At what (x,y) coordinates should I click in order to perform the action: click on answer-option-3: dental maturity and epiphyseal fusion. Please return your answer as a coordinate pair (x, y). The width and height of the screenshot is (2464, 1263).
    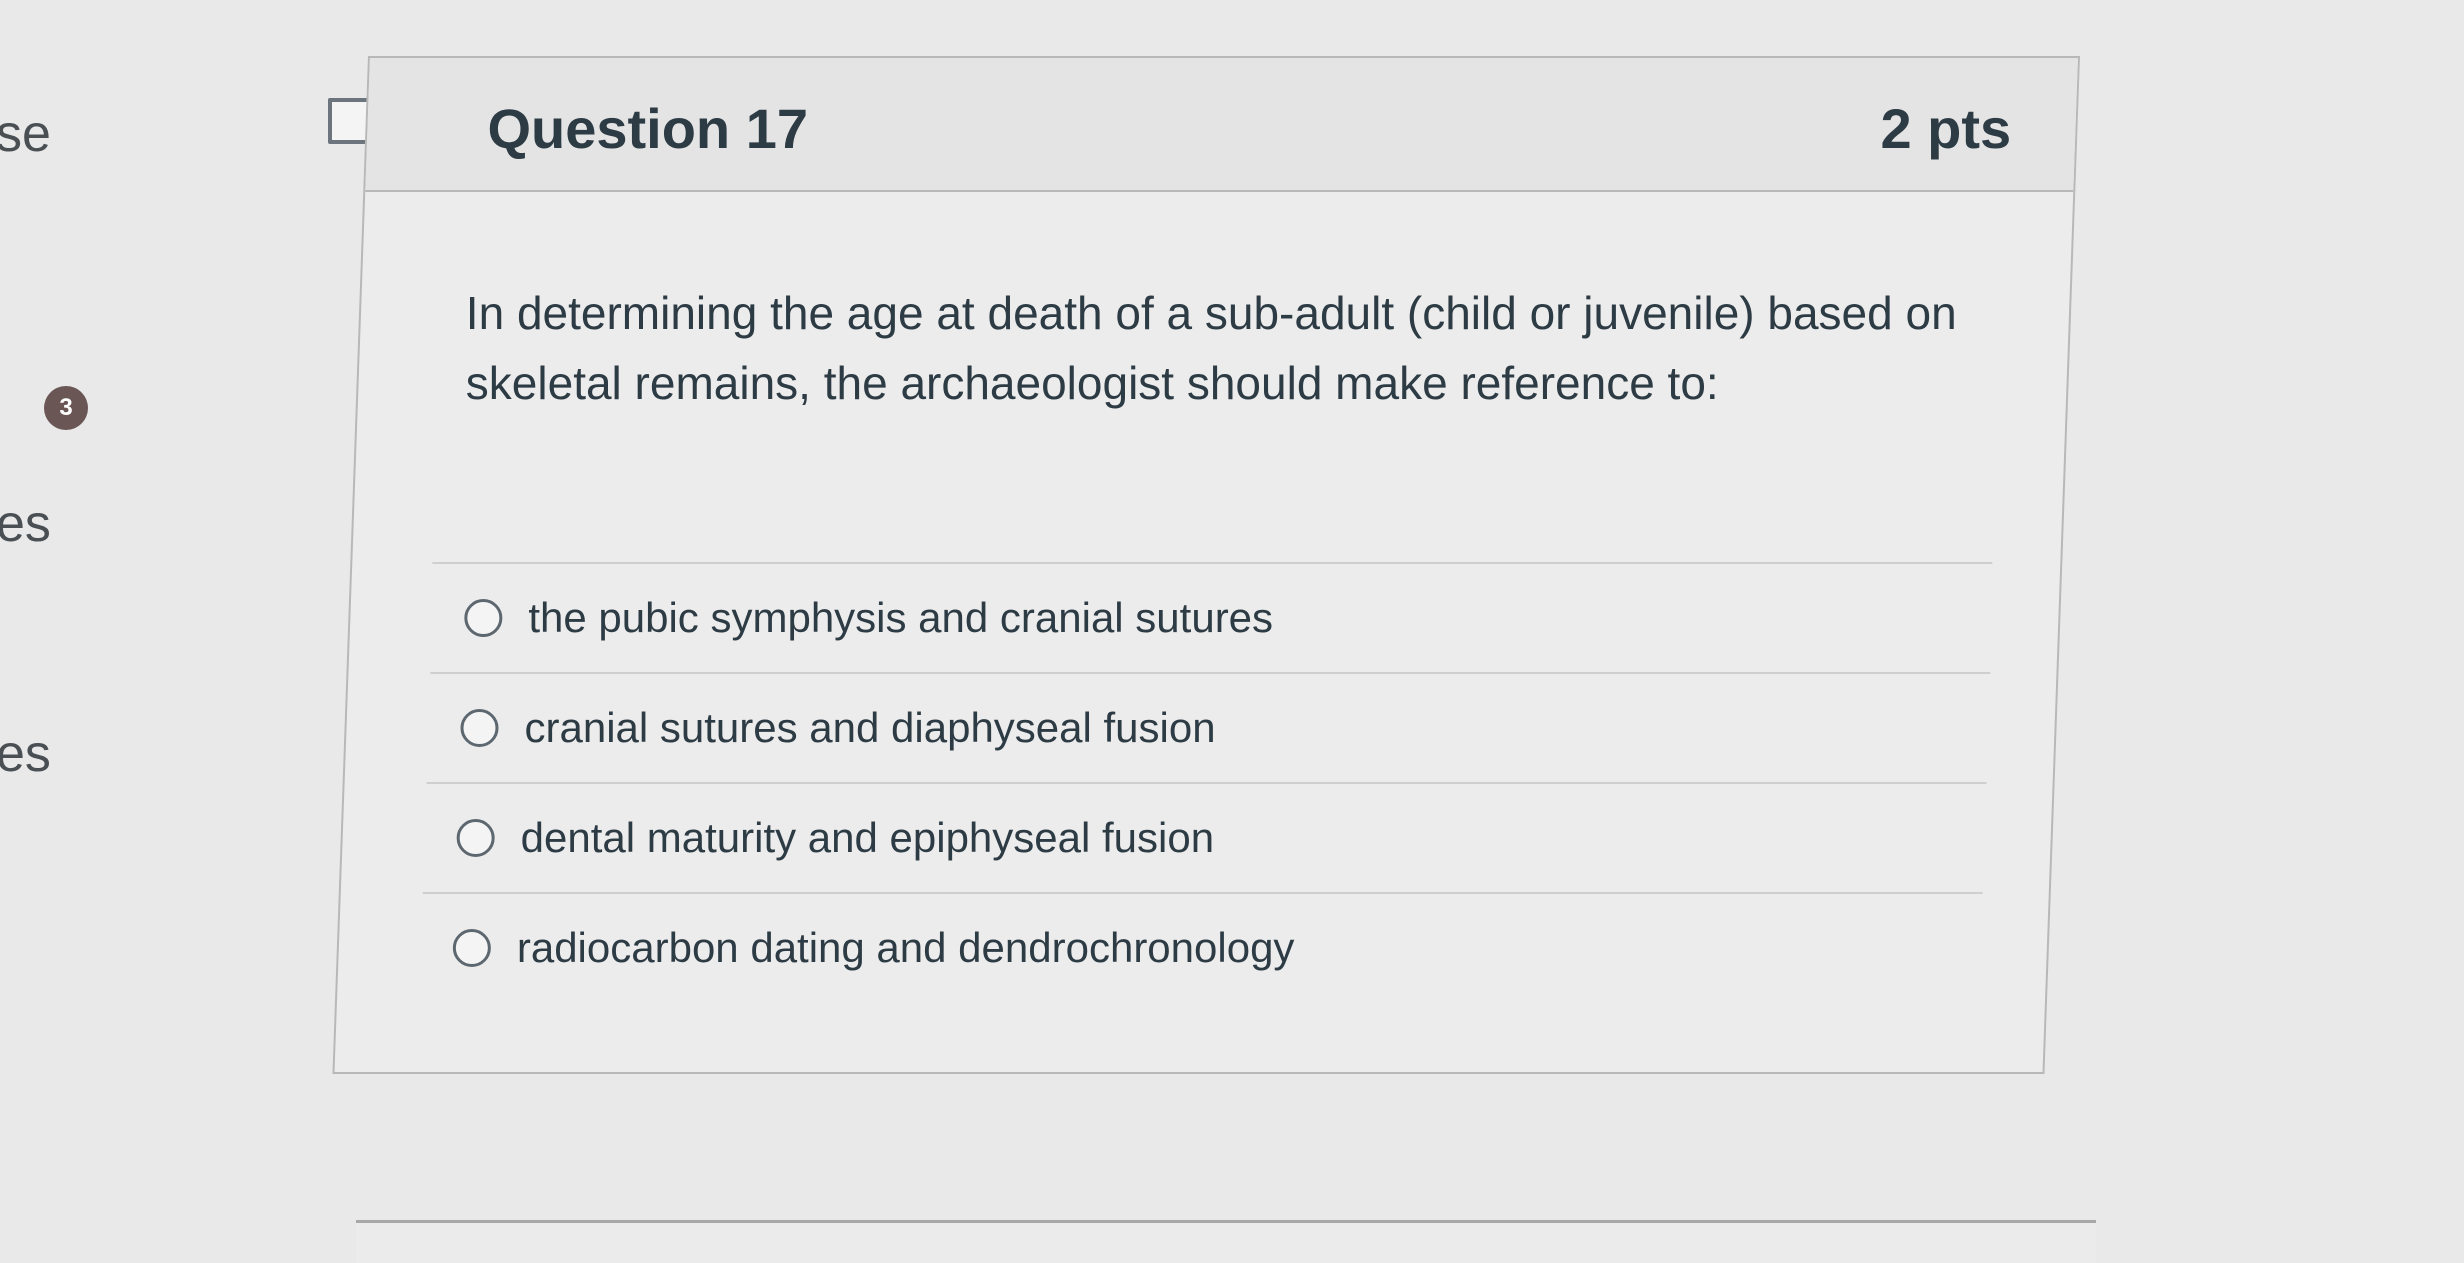
    Looking at the image, I should click on (1202, 839).